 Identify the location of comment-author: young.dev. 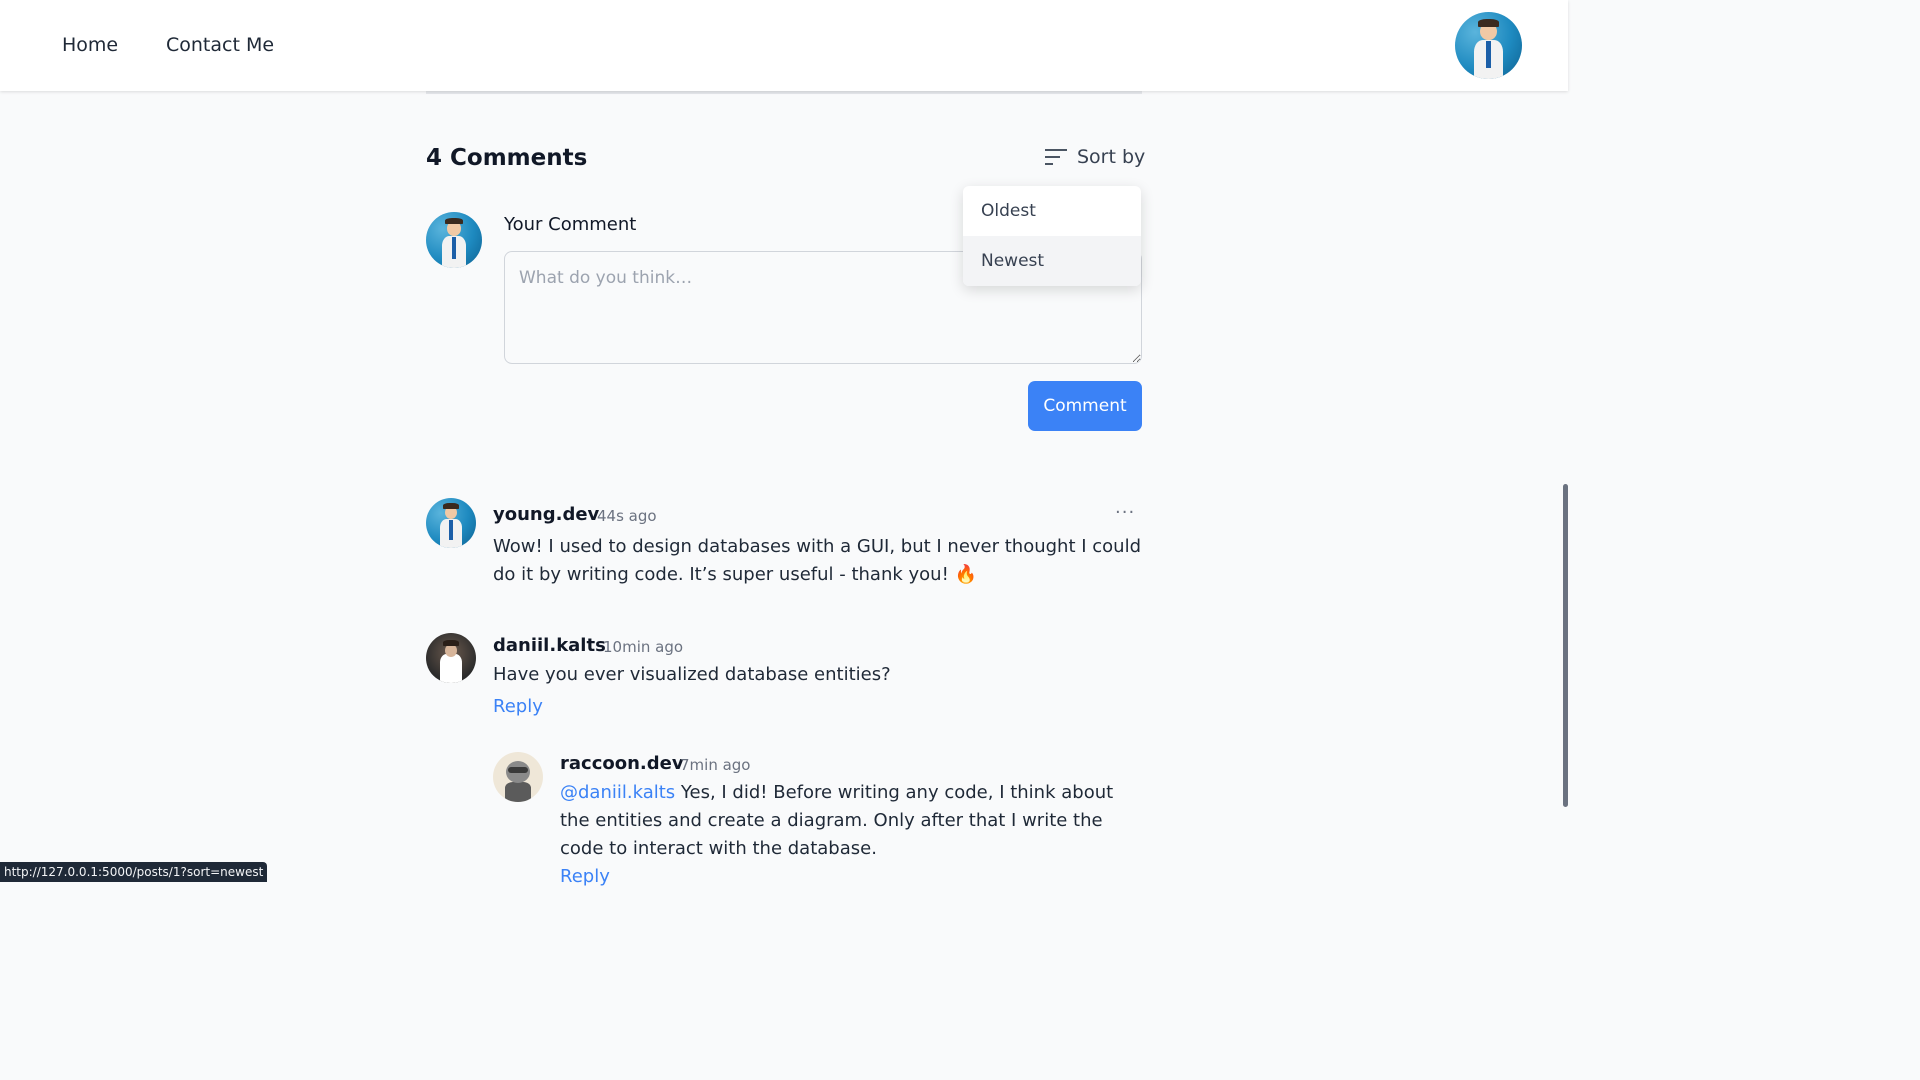
(546, 514).